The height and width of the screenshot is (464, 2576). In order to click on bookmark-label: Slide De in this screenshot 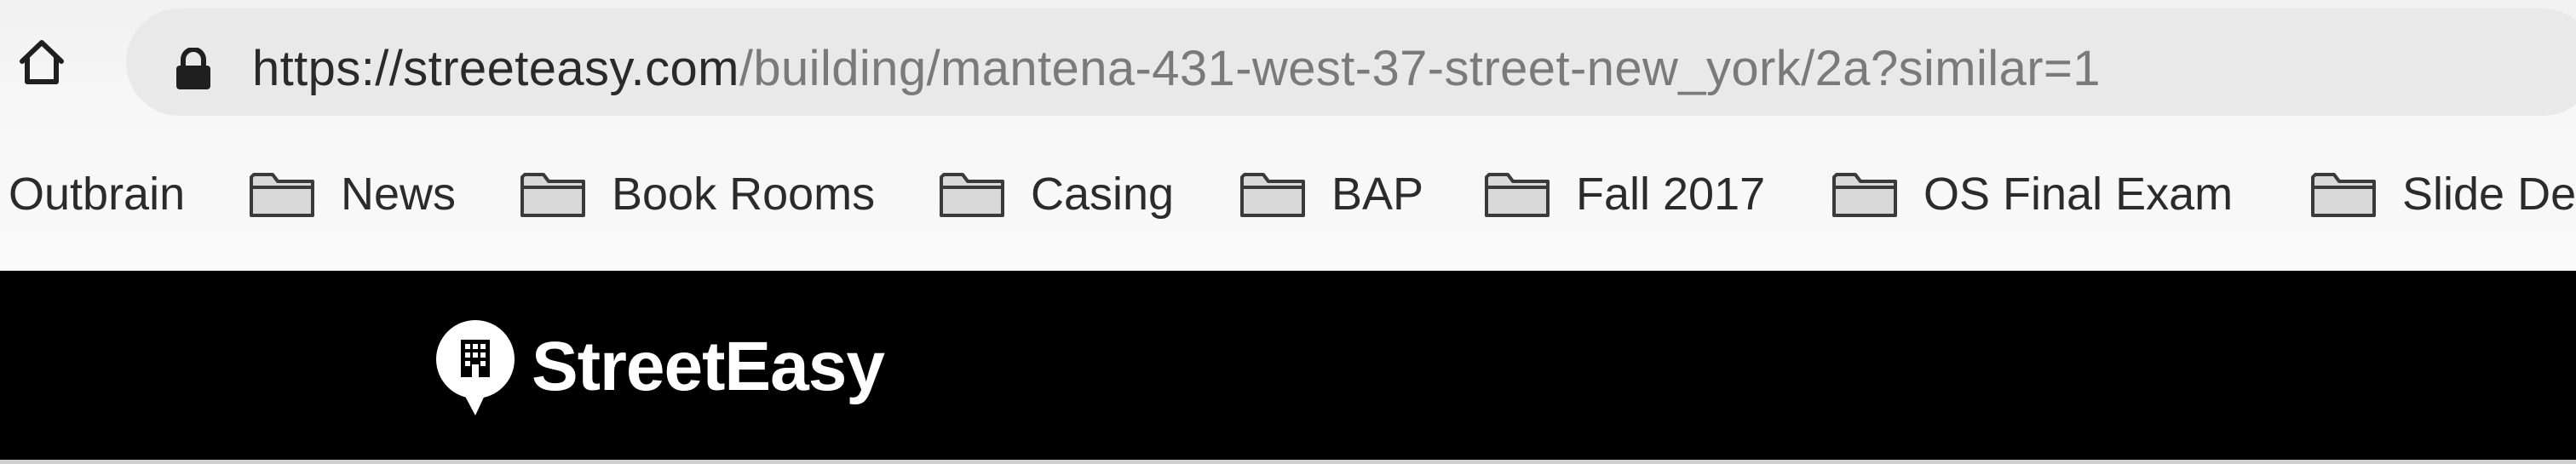, I will do `click(2489, 194)`.